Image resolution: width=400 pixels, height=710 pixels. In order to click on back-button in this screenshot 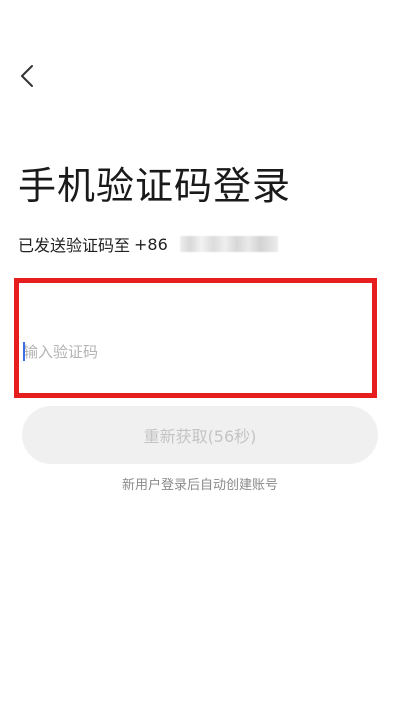, I will do `click(27, 76)`.